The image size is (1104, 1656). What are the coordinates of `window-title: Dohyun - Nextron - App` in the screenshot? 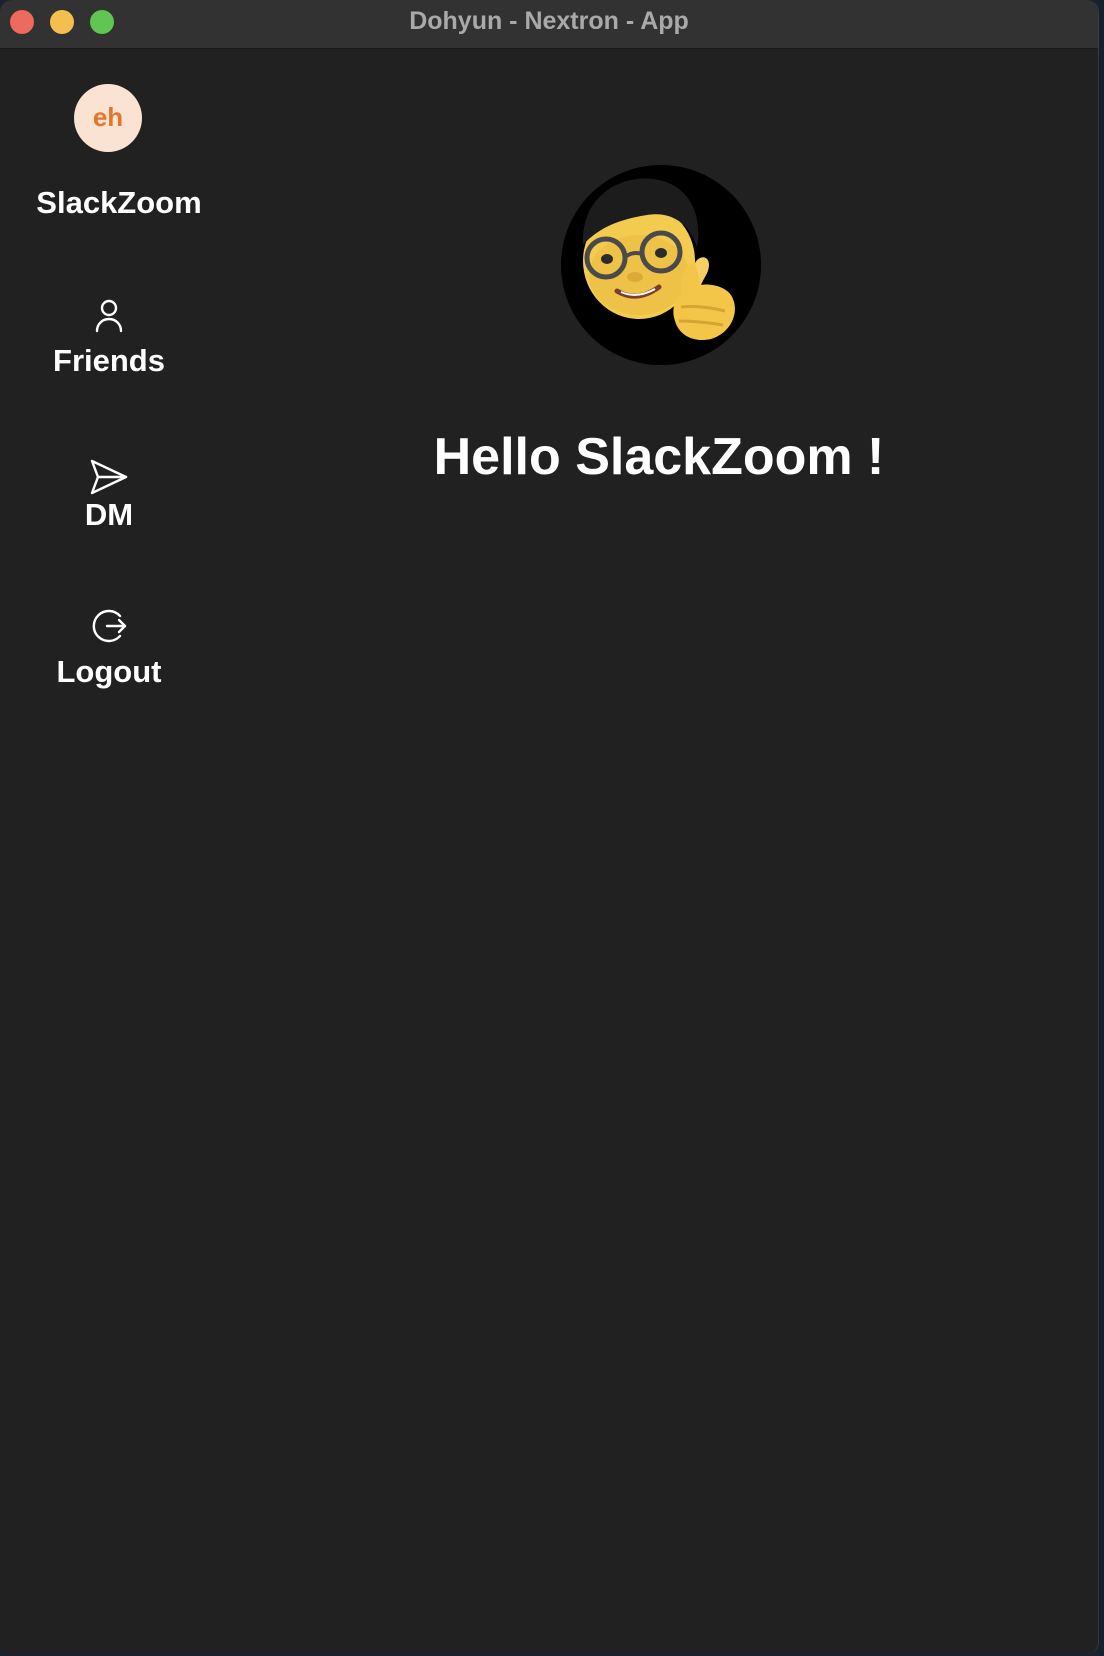 It's located at (549, 21).